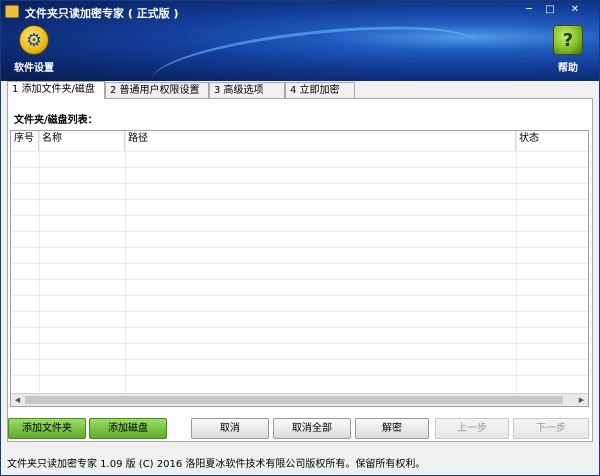  Describe the element at coordinates (247, 90) in the screenshot. I see `tab-advanced: 3 高级选项` at that location.